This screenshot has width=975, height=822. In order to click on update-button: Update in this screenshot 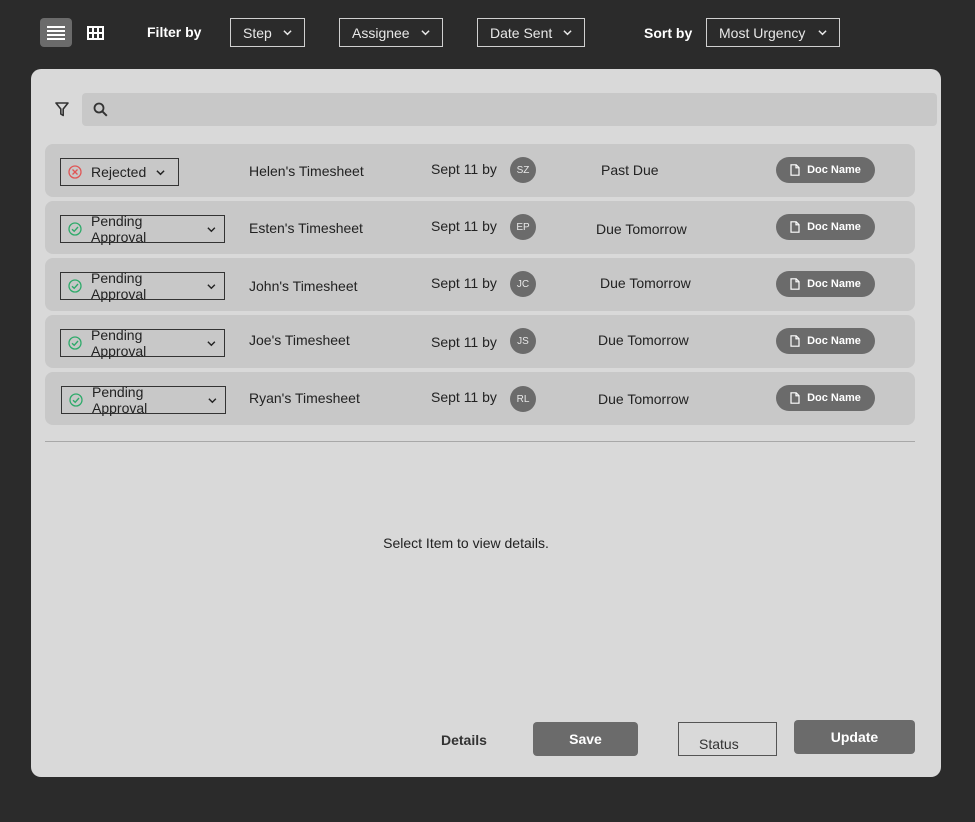, I will do `click(854, 737)`.